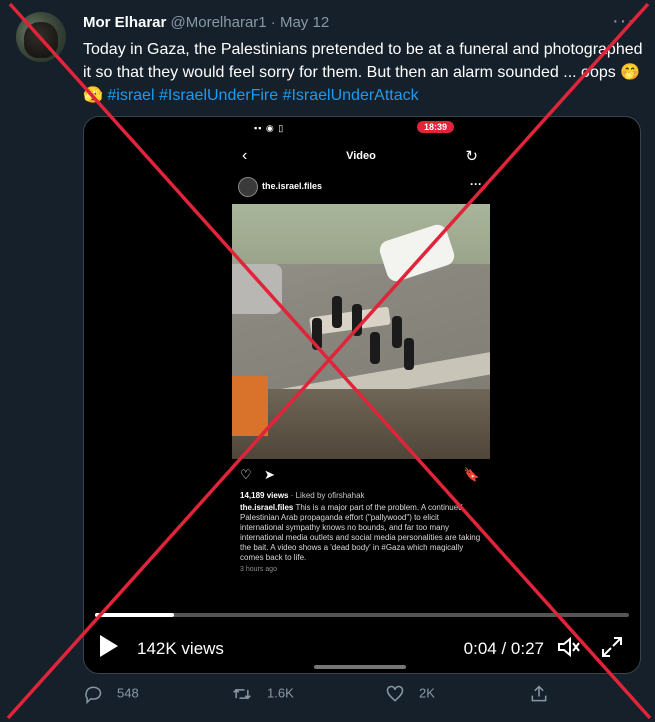 The height and width of the screenshot is (722, 655). What do you see at coordinates (269, 474) in the screenshot?
I see `instagram-share-icon: ➤` at bounding box center [269, 474].